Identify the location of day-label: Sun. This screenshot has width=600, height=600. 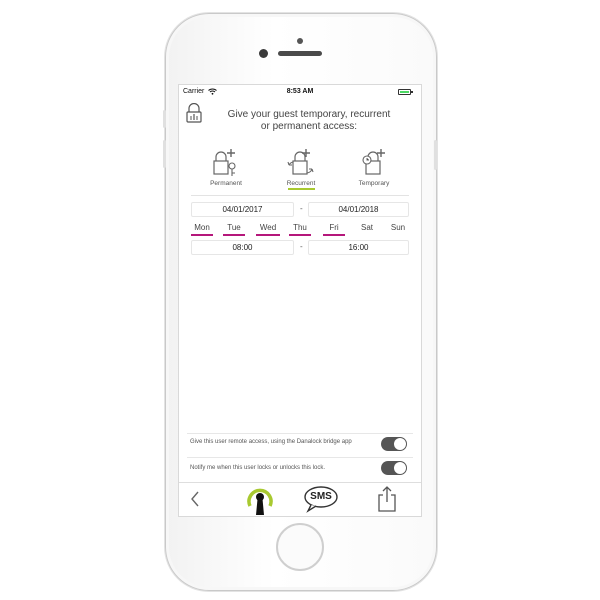
(398, 227).